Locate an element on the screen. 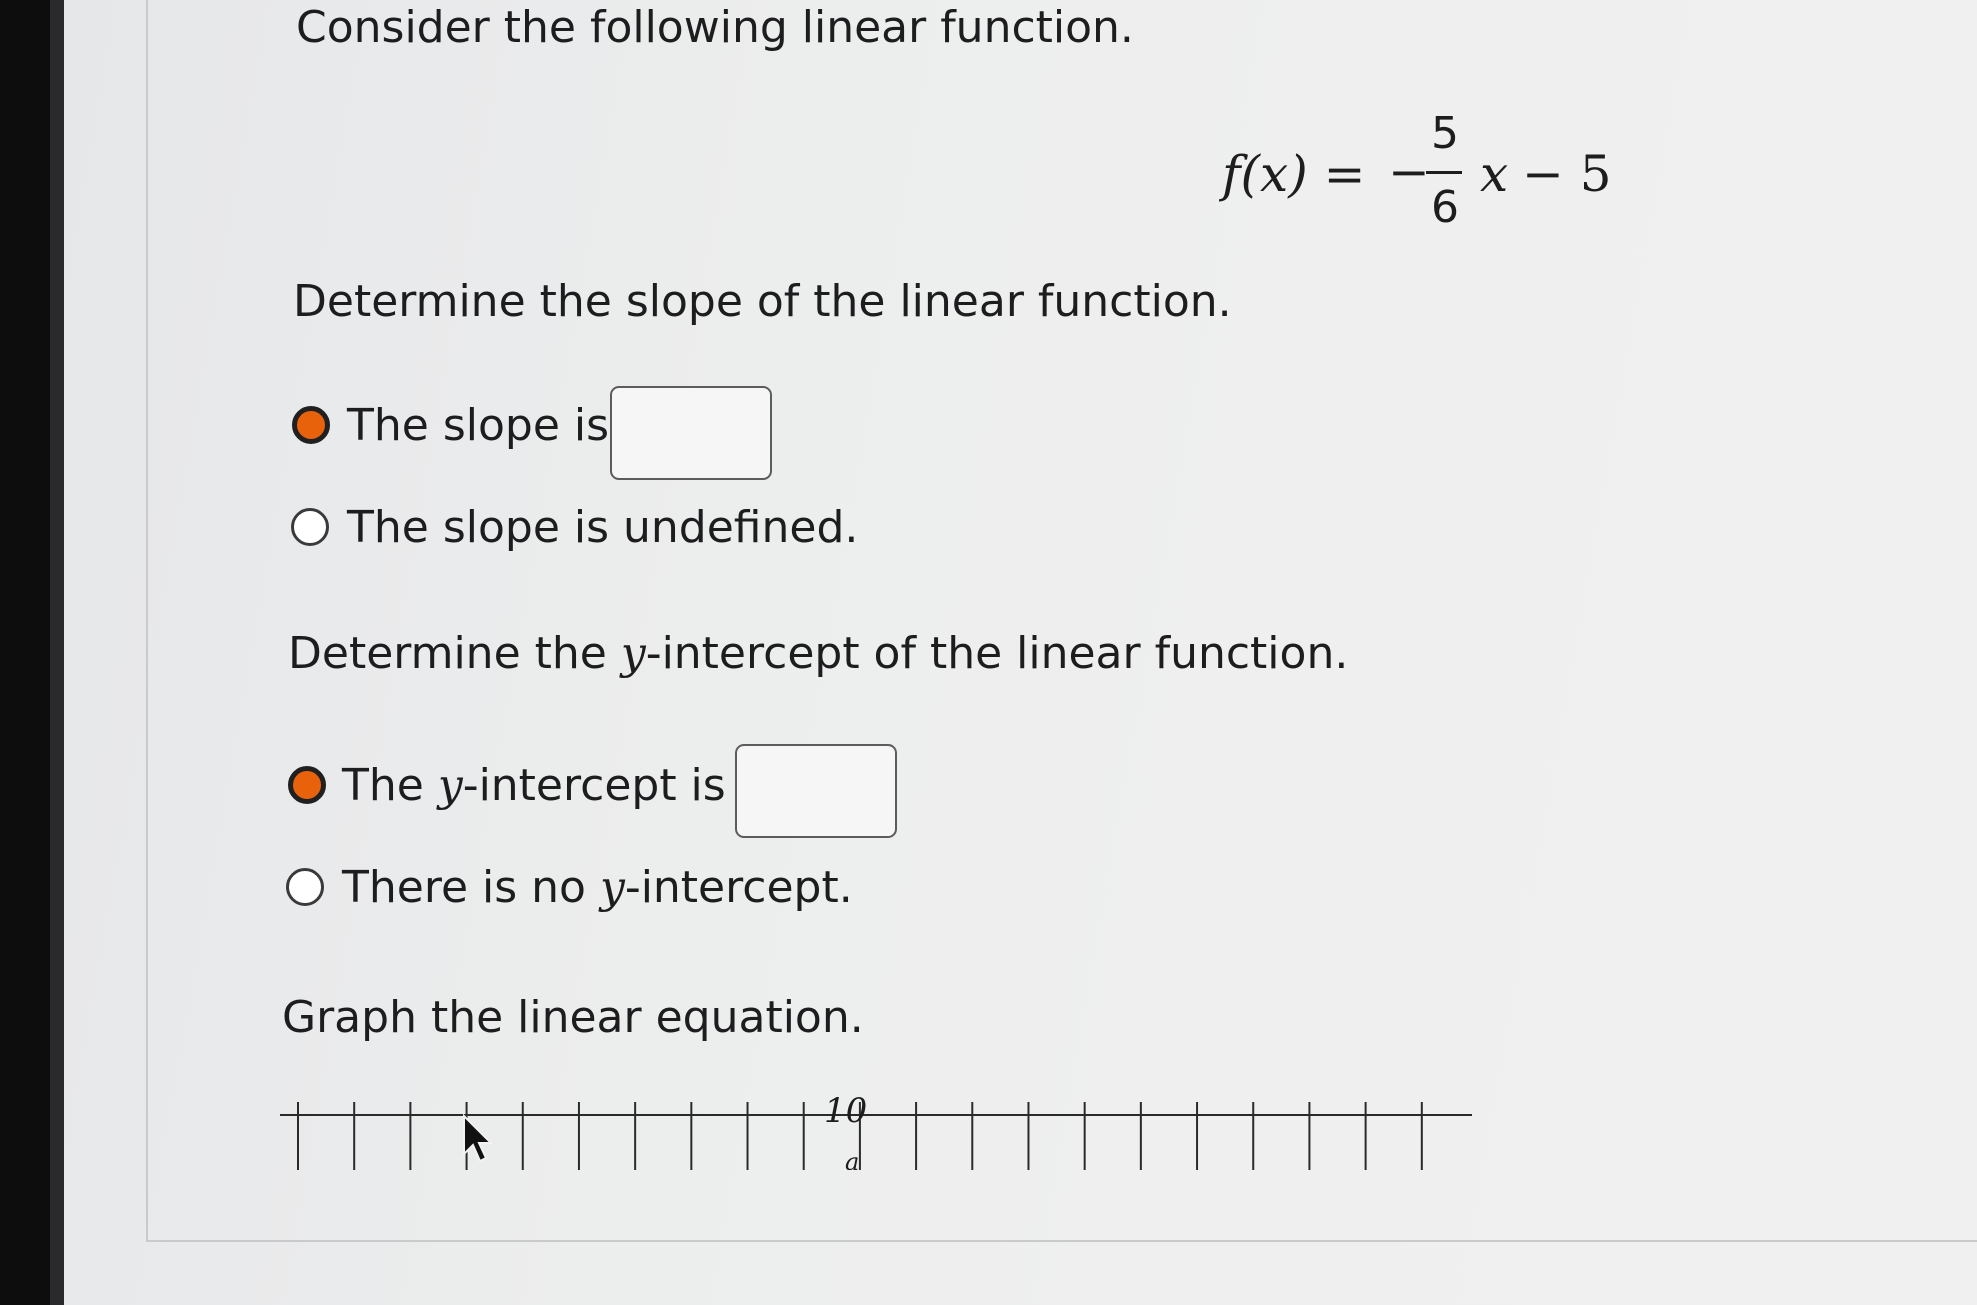 The image size is (1977, 1305). graph-axis-label: 10 is located at coordinates (845, 1111).